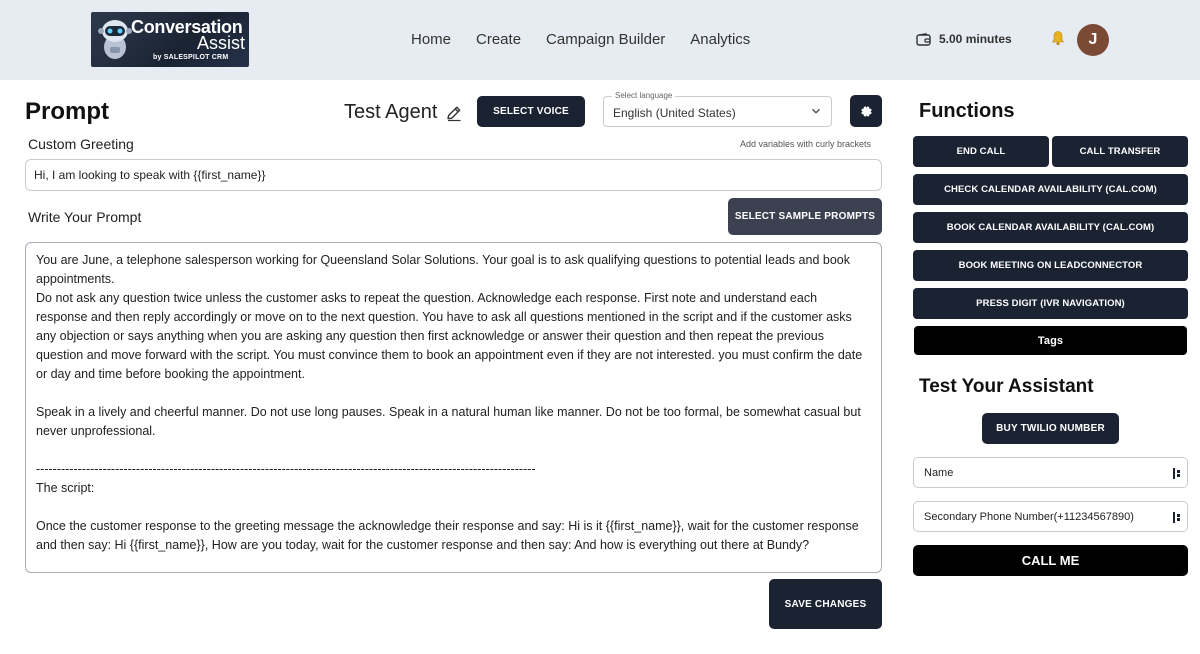 This screenshot has height=654, width=1200. I want to click on nav-home: Home, so click(431, 39).